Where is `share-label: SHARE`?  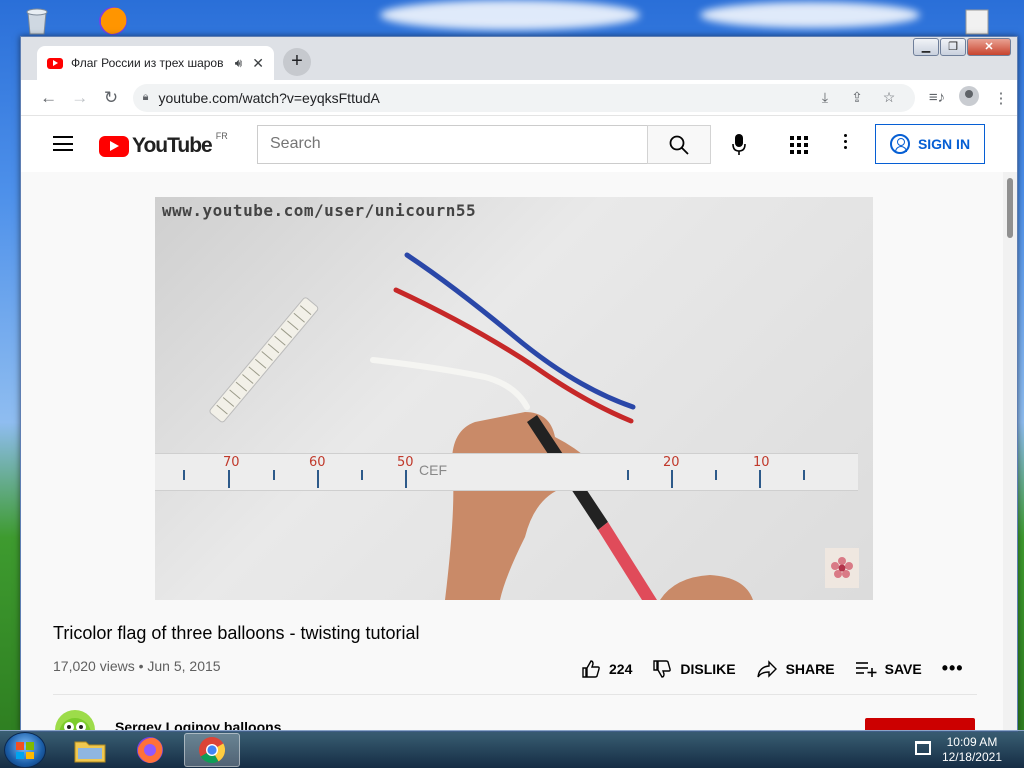 share-label: SHARE is located at coordinates (810, 668).